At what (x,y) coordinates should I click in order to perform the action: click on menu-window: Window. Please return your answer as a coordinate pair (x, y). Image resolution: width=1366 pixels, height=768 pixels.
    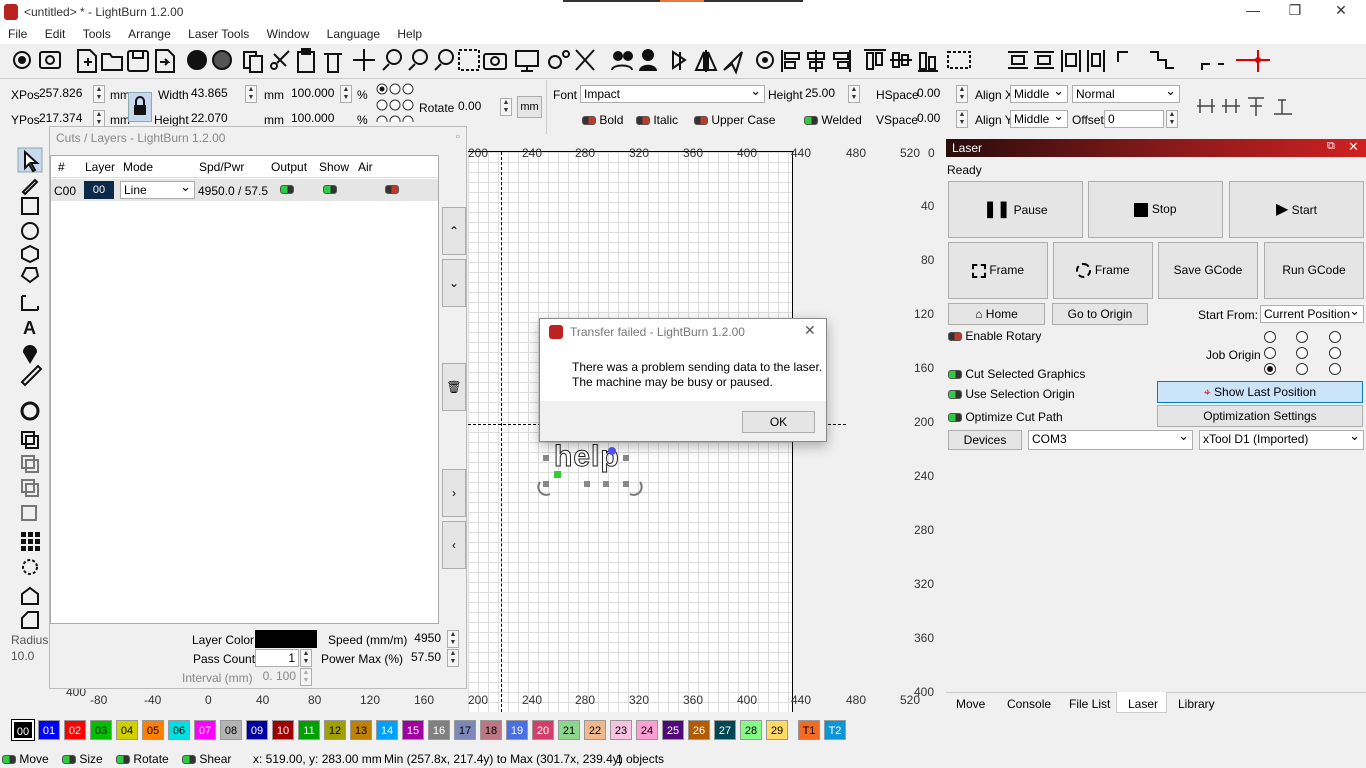
    Looking at the image, I should click on (287, 32).